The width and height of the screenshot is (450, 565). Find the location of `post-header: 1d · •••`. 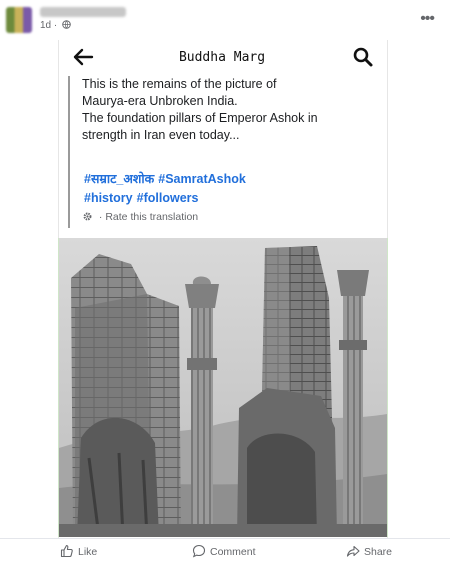

post-header: 1d · ••• is located at coordinates (225, 19).